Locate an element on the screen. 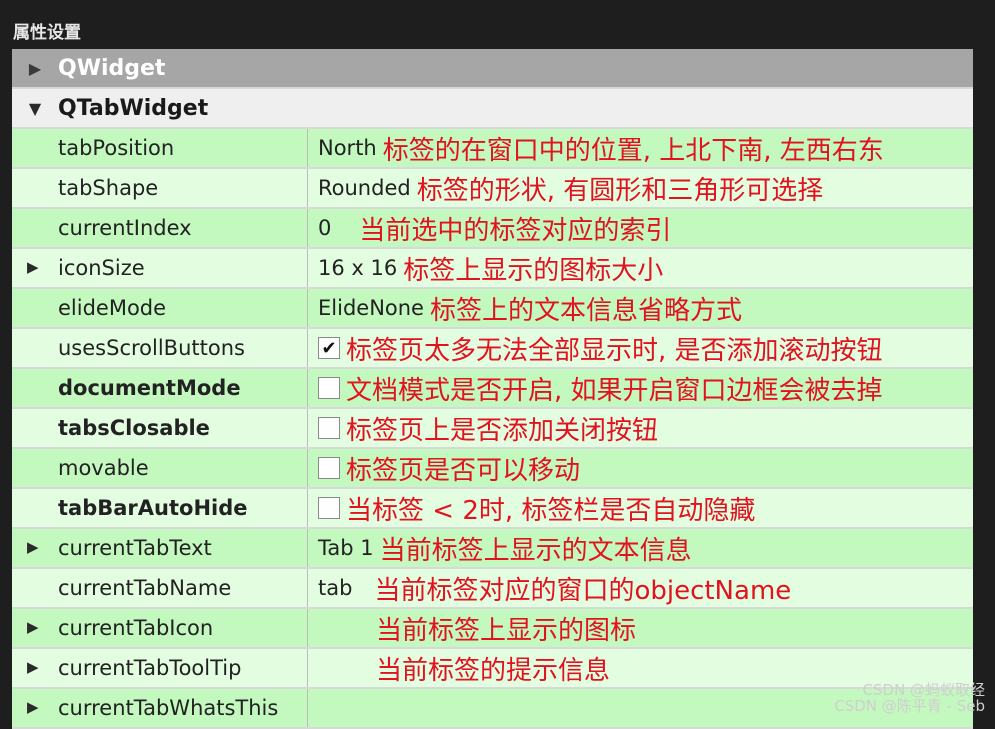 The image size is (995, 729). annotation-note: 当标签 < 2时, 标签栏是否自动隐藏 is located at coordinates (551, 510).